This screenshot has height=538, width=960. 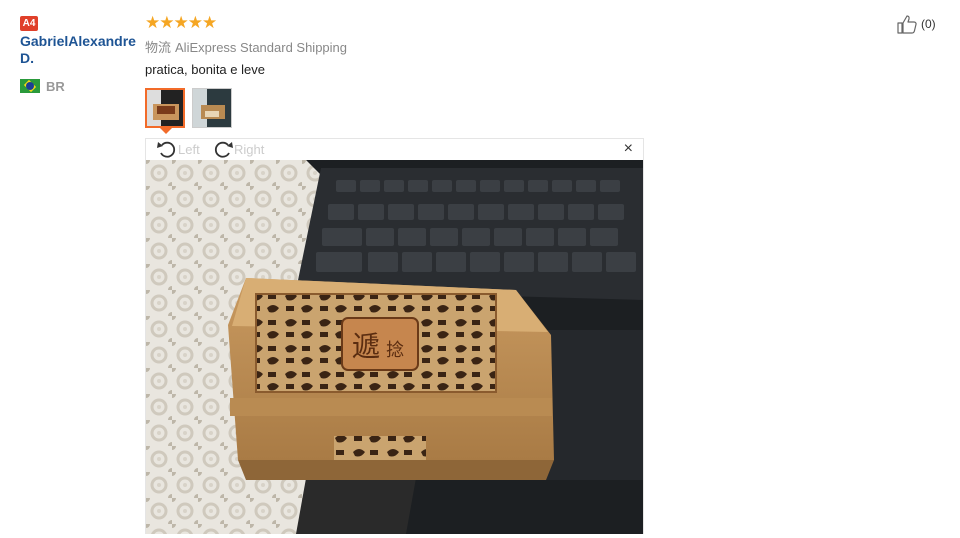 I want to click on buyer-level-badge: A4, so click(x=29, y=23).